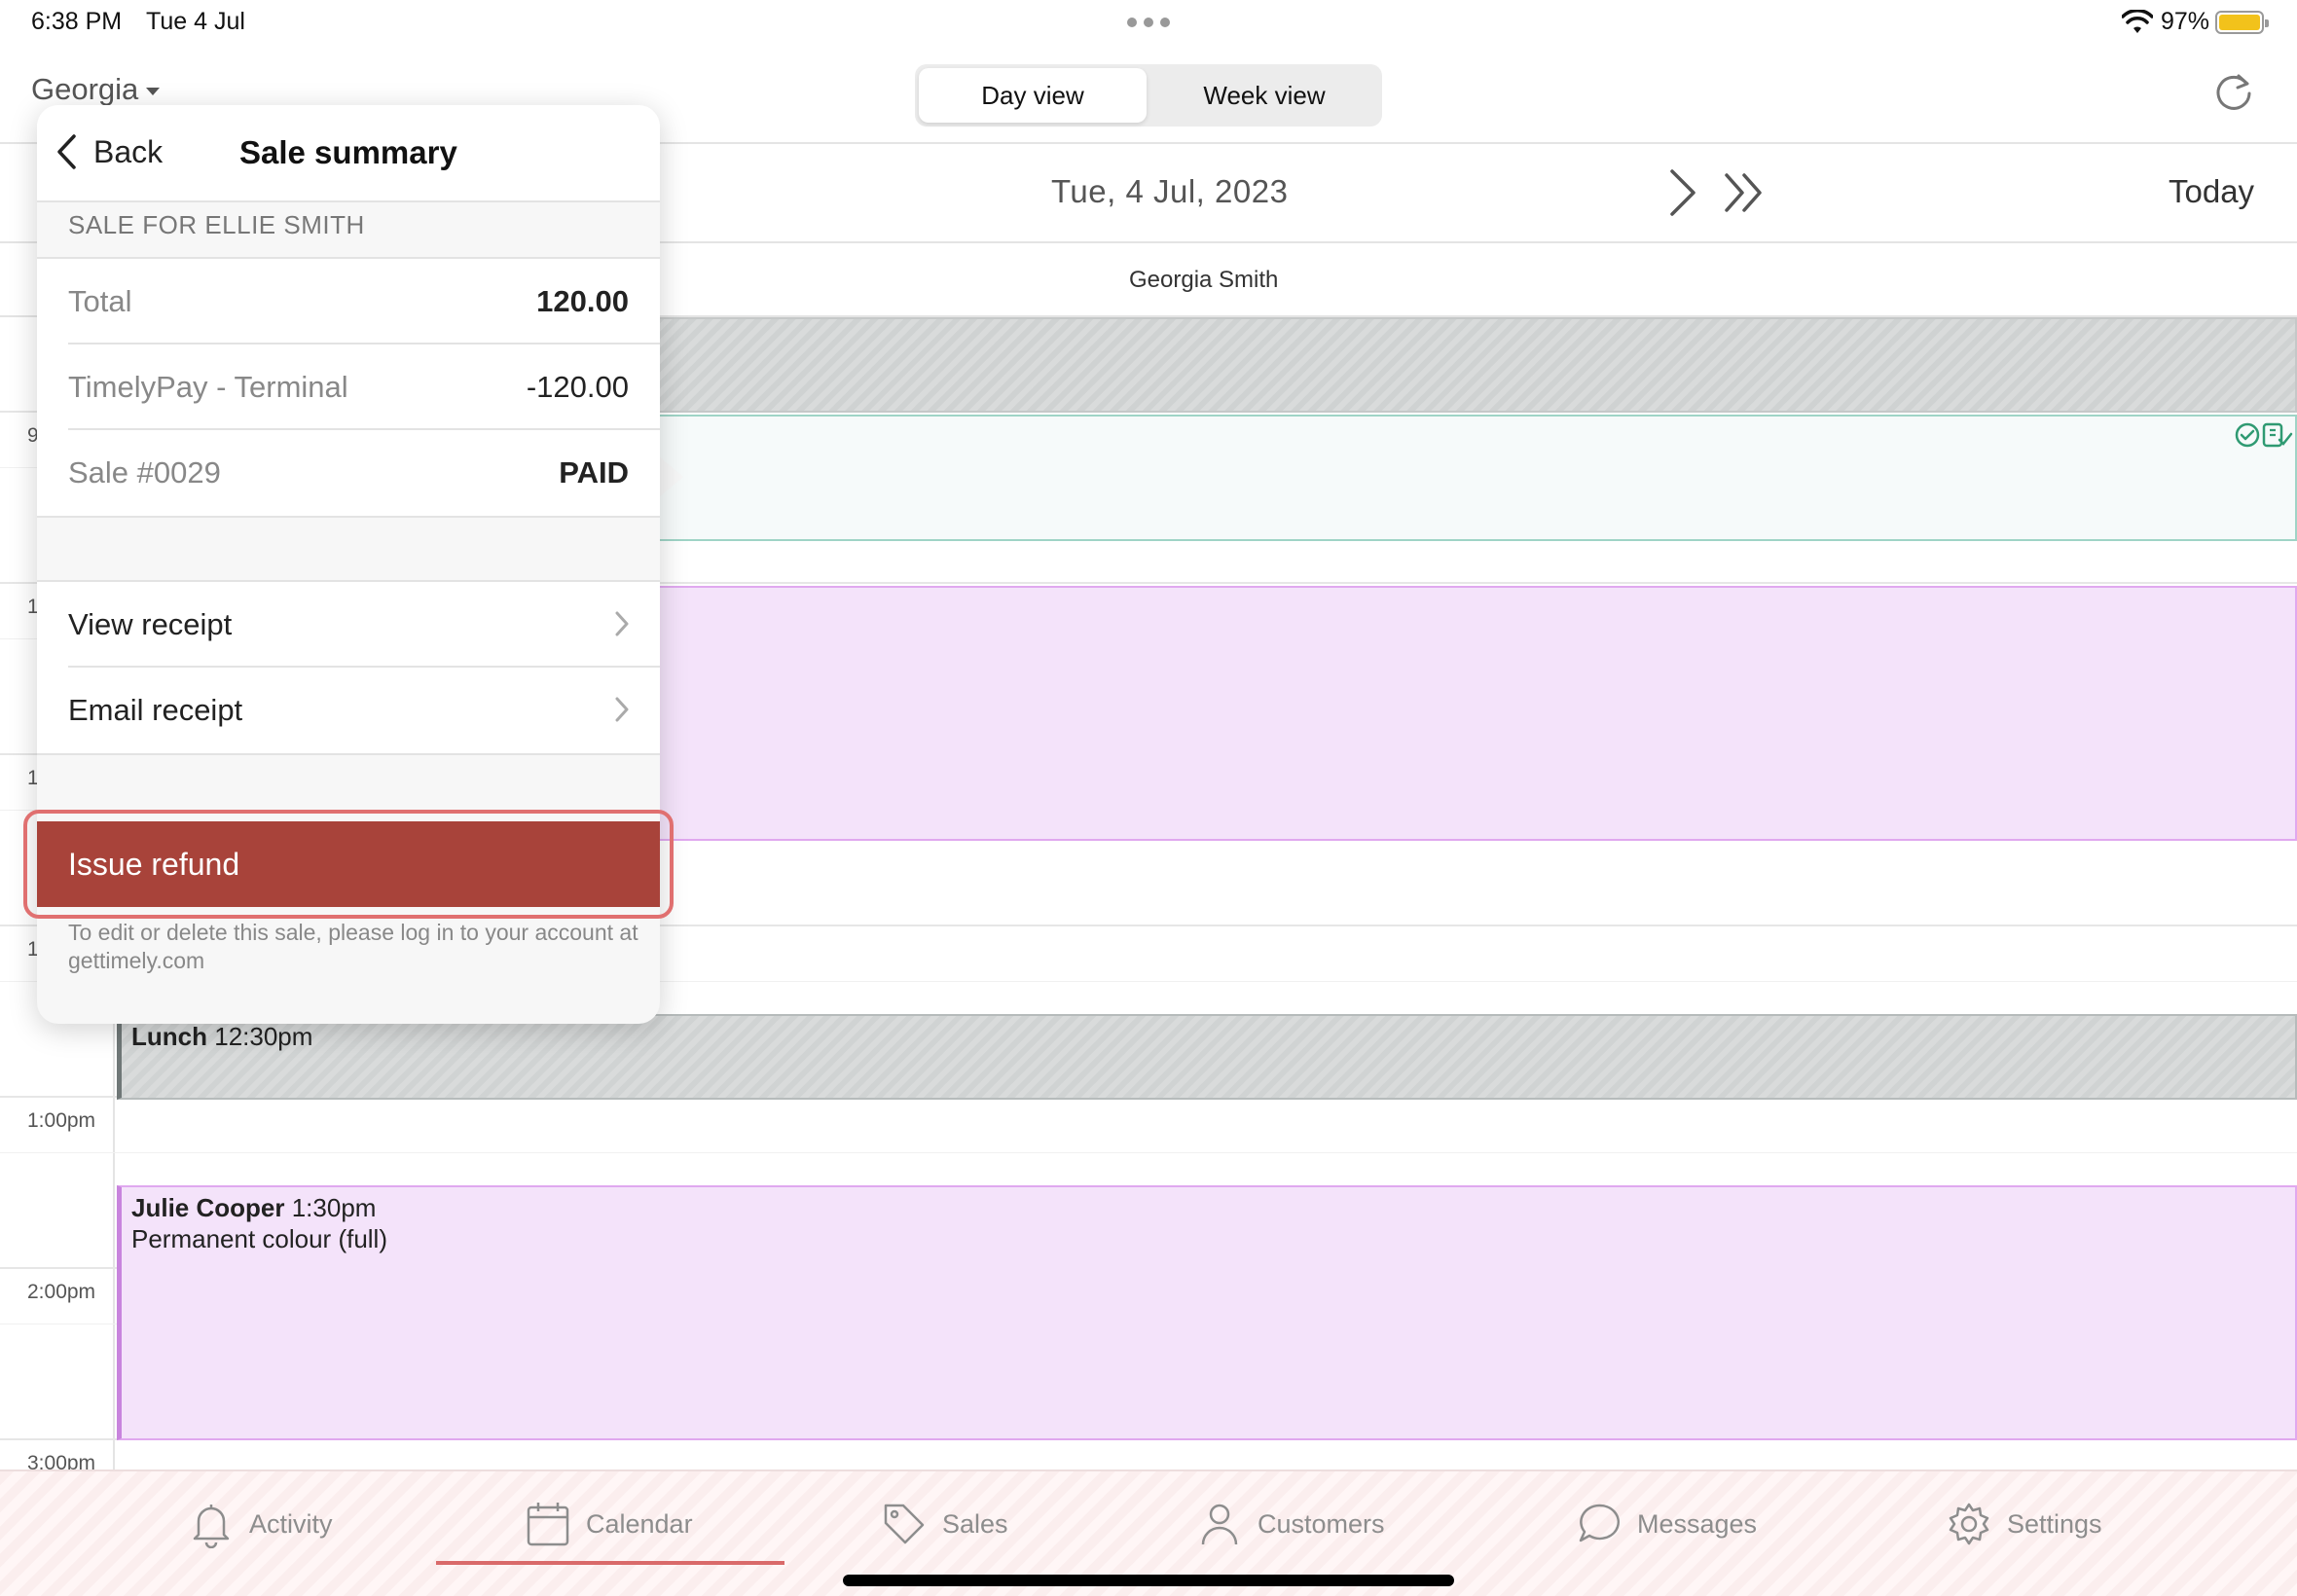 Image resolution: width=2297 pixels, height=1596 pixels. What do you see at coordinates (1148, 1580) in the screenshot?
I see `home-indicator` at bounding box center [1148, 1580].